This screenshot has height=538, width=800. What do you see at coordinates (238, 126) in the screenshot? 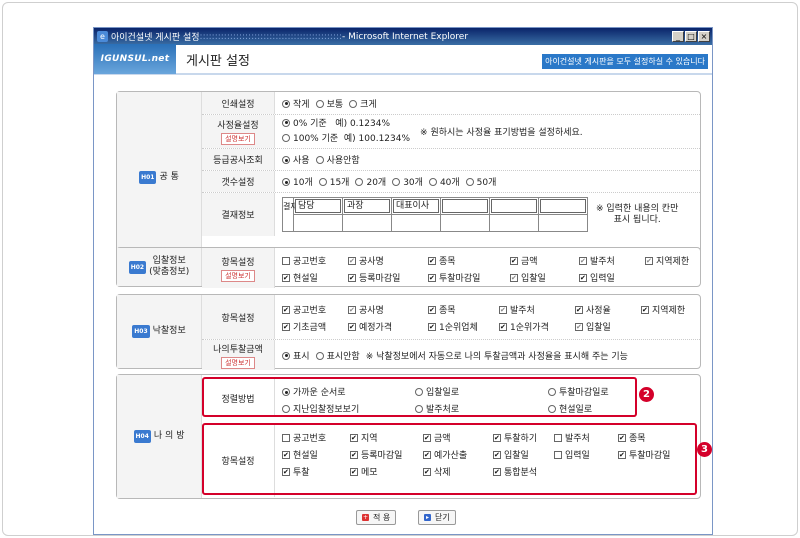
I see `rate-label: 사정율설정` at bounding box center [238, 126].